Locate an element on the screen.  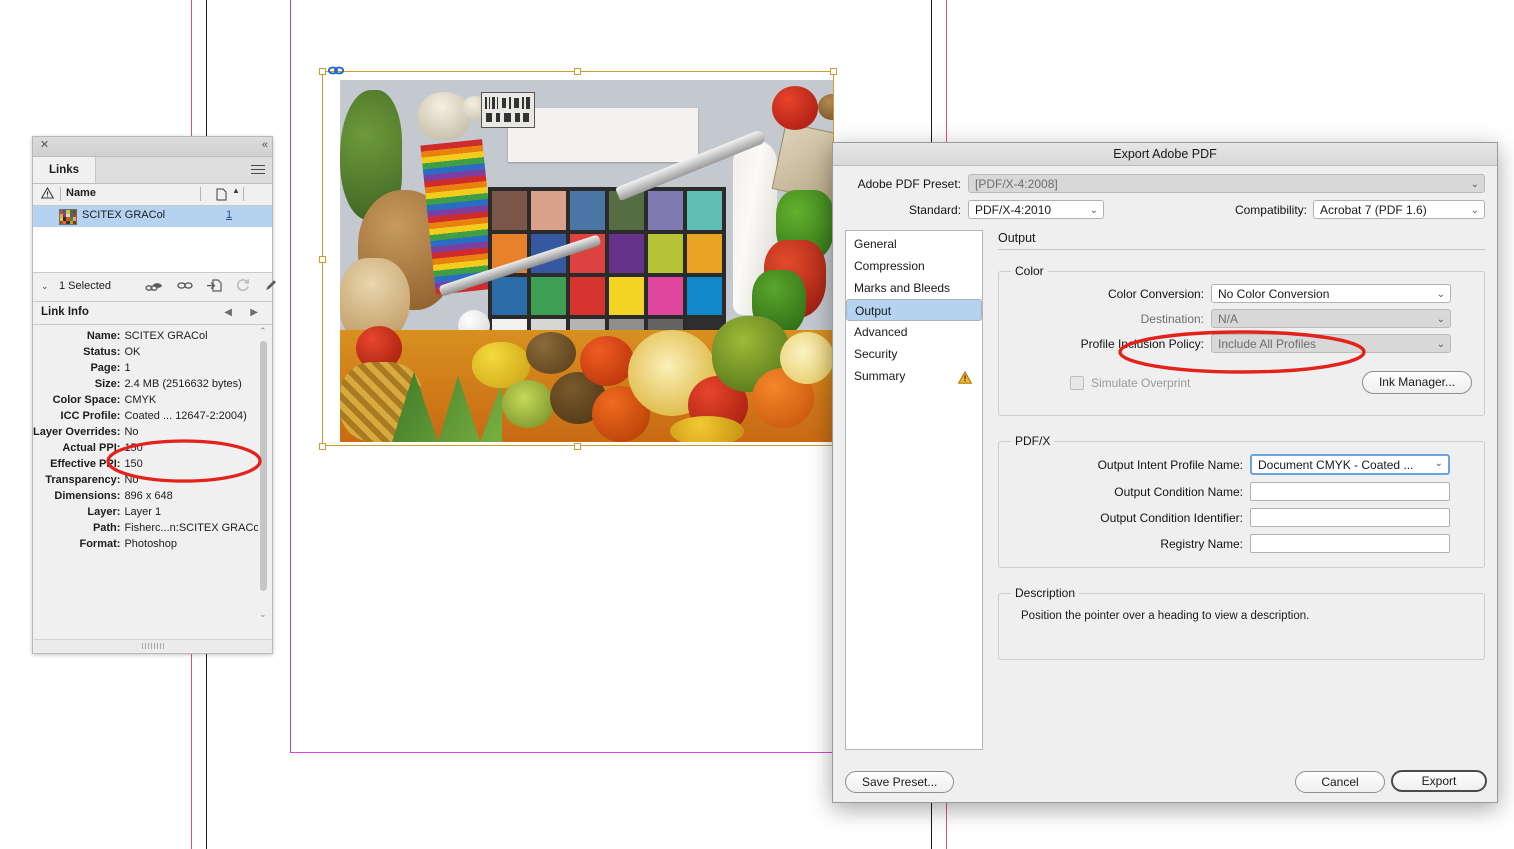
simulate-overprint-label: Simulate Overprint is located at coordinates (1141, 382).